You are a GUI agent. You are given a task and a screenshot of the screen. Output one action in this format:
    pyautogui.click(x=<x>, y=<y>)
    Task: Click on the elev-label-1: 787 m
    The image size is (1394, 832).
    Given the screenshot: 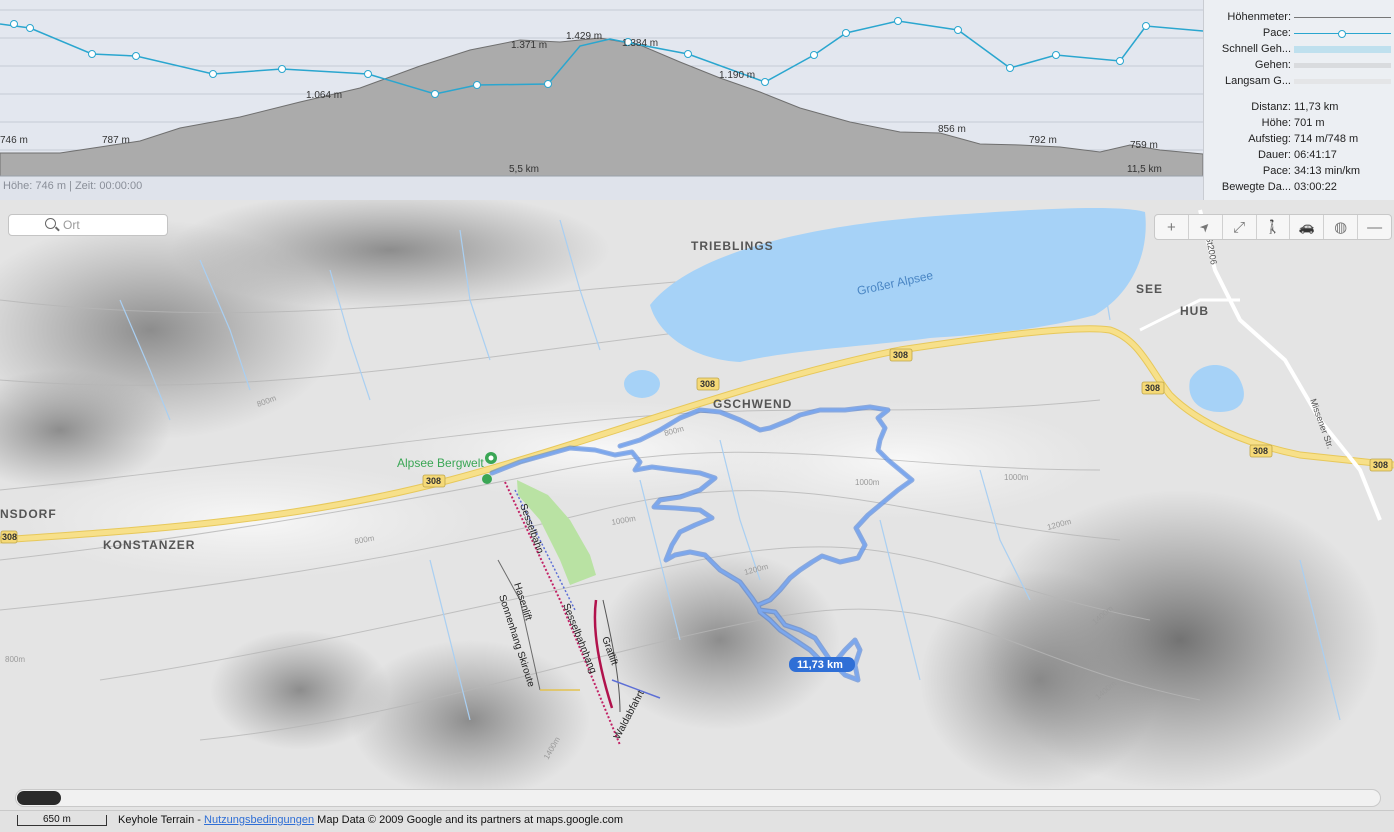 What is the action you would take?
    pyautogui.click(x=116, y=140)
    